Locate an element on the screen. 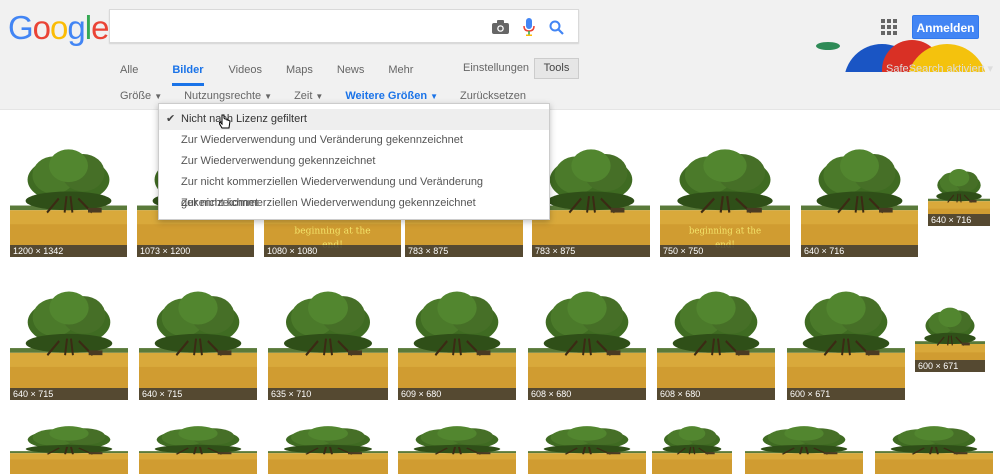  image-thumbnail: 635 × 710 is located at coordinates (328, 341).